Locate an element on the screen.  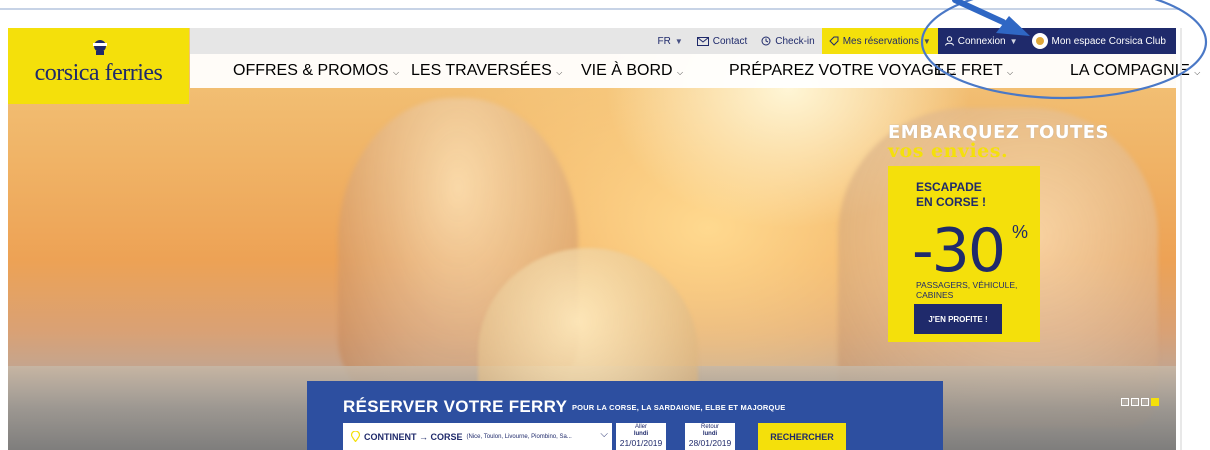
promo-description: PASSAGERS, VÉHICULE, CABINES is located at coordinates (967, 290).